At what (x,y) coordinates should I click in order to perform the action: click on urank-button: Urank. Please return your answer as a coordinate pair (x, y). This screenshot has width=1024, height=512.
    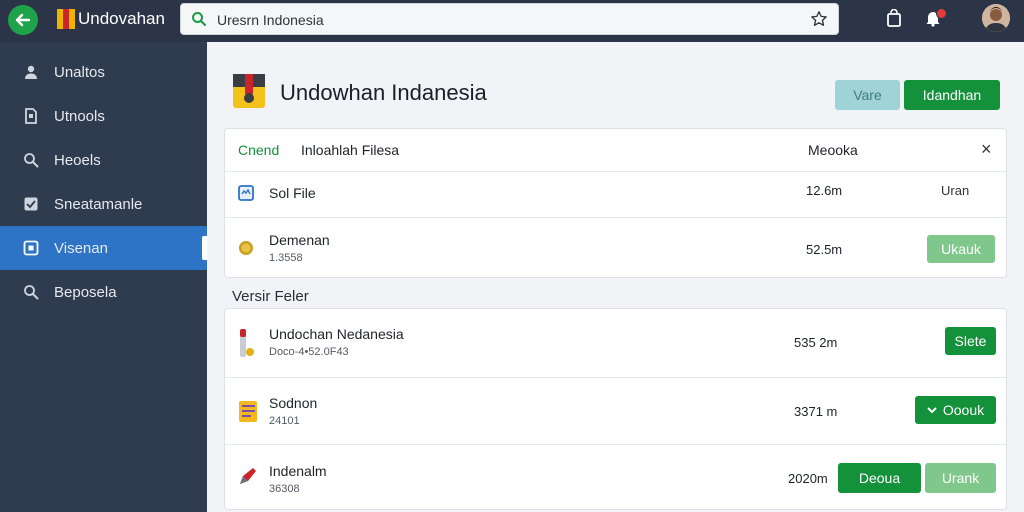
    Looking at the image, I should click on (960, 478).